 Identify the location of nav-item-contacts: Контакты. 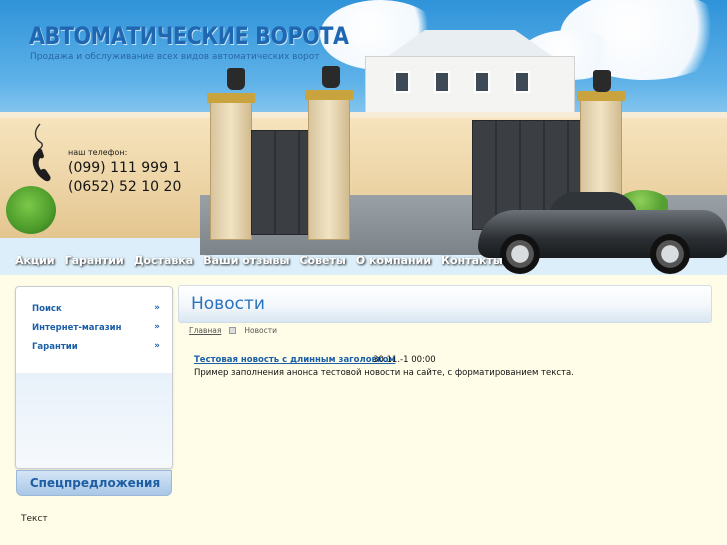
(472, 261).